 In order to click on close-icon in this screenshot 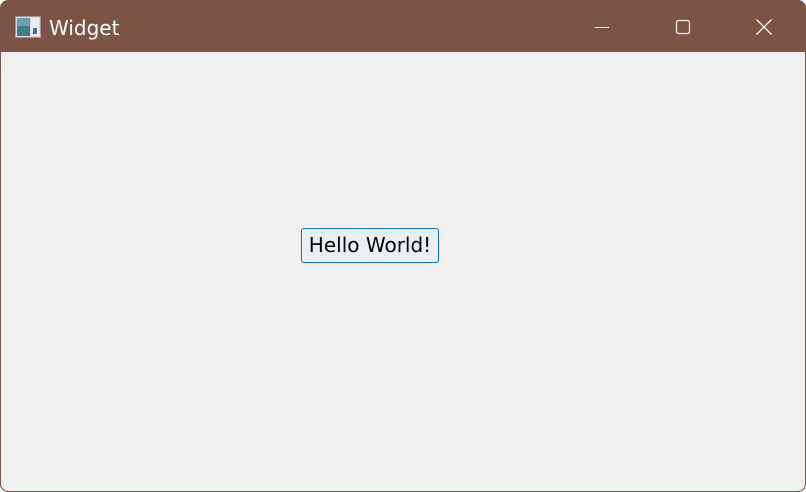, I will do `click(764, 26)`.